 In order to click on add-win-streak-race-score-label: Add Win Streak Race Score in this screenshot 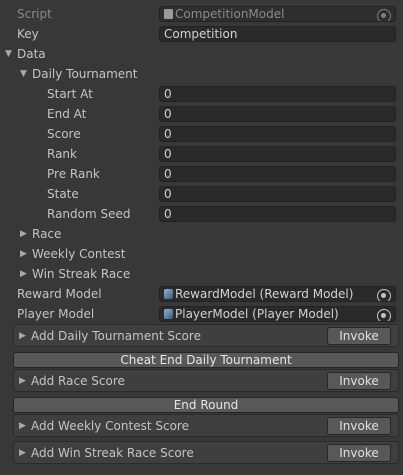, I will do `click(112, 453)`.